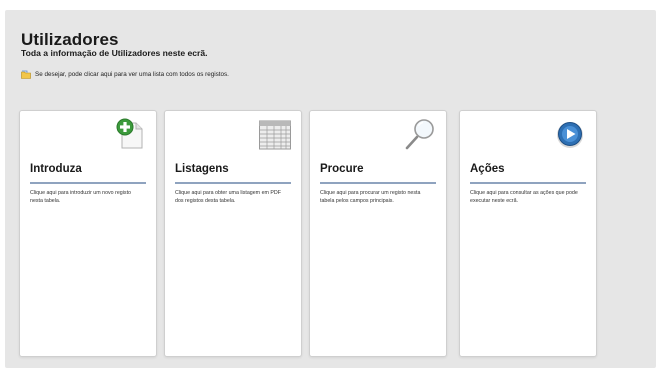  I want to click on card-title: Procure, so click(342, 169).